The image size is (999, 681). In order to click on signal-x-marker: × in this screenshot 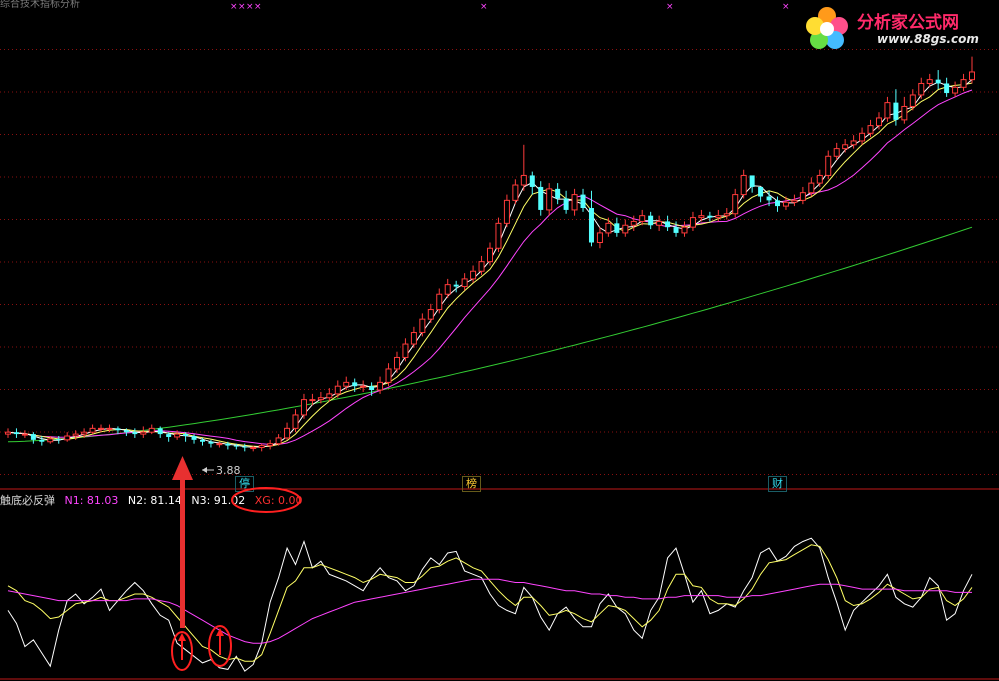, I will do `click(258, 7)`.